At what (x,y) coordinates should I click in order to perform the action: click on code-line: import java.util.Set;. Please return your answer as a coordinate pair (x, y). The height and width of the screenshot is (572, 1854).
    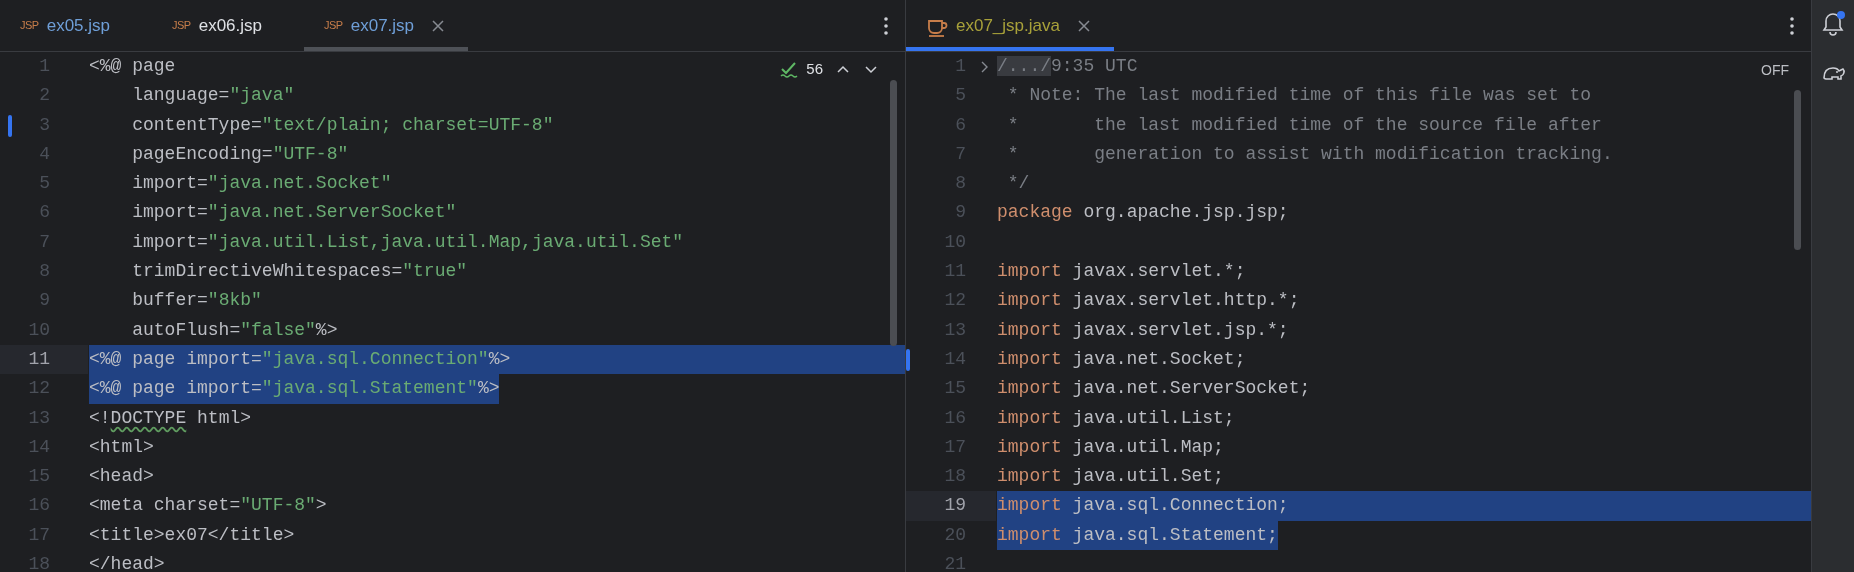
    Looking at the image, I should click on (1110, 477).